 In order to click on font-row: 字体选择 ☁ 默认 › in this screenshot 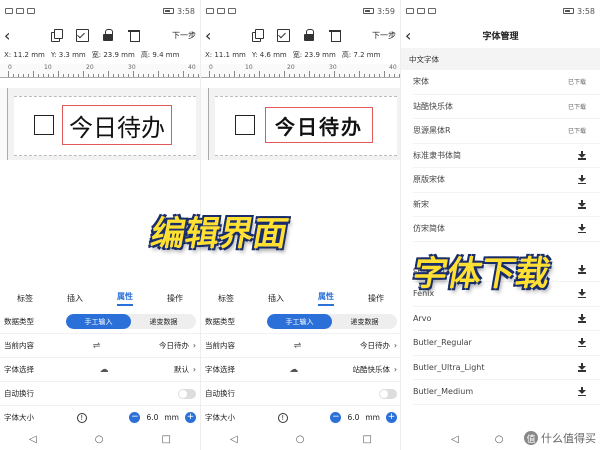, I will do `click(100, 370)`.